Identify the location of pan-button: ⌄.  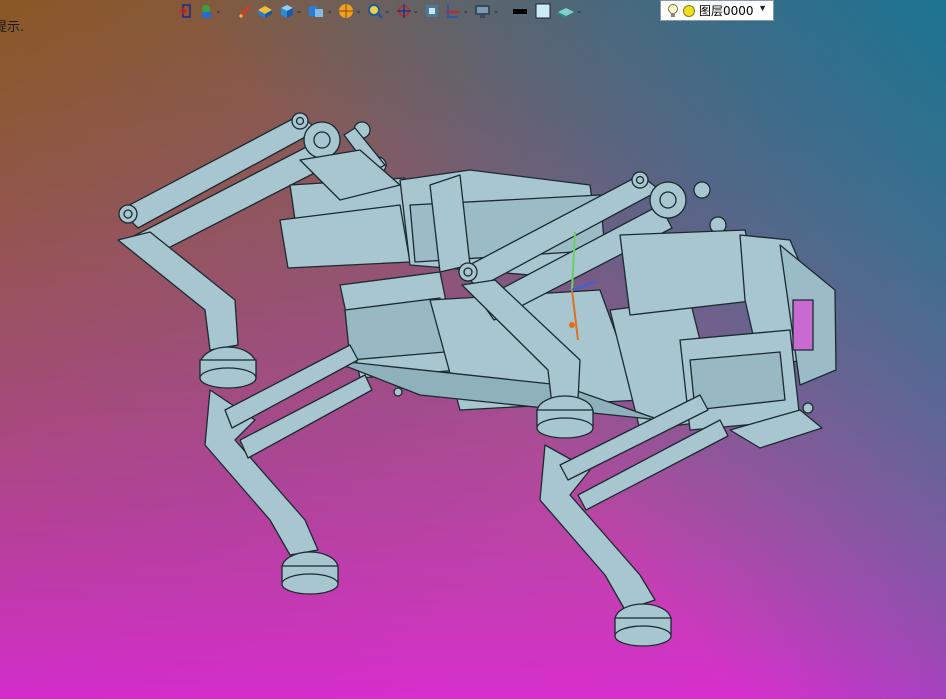
(408, 11).